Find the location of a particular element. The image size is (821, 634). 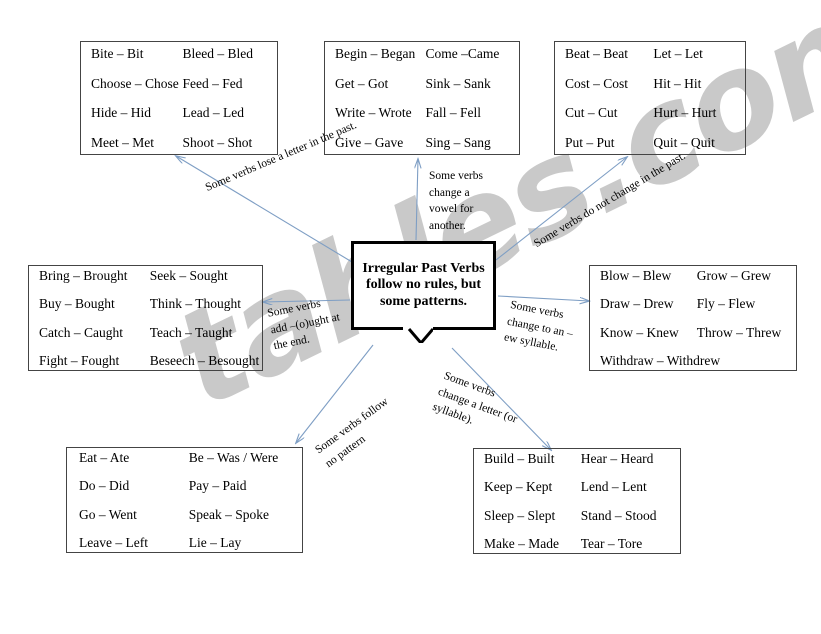

verb-pair: Think – Thought is located at coordinates (195, 303).